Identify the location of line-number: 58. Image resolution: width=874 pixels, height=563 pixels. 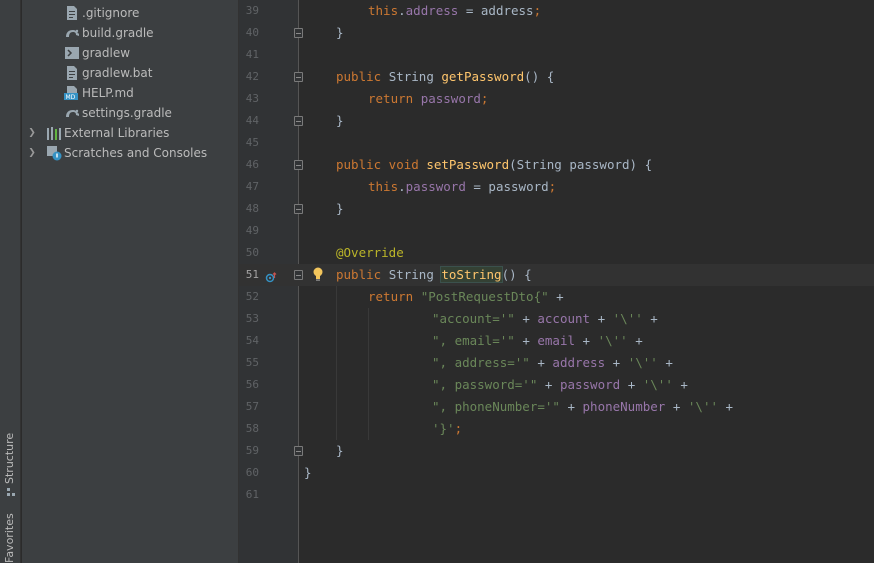
(252, 428).